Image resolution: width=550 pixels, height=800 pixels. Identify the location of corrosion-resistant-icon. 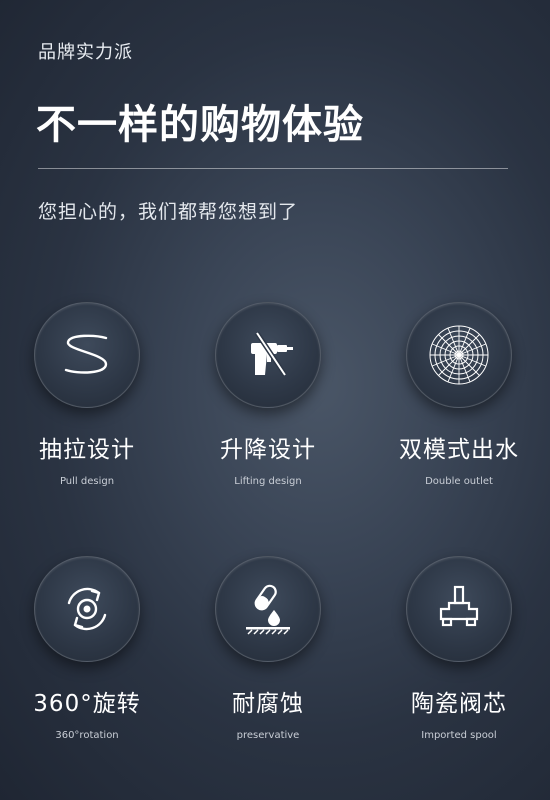
(268, 609).